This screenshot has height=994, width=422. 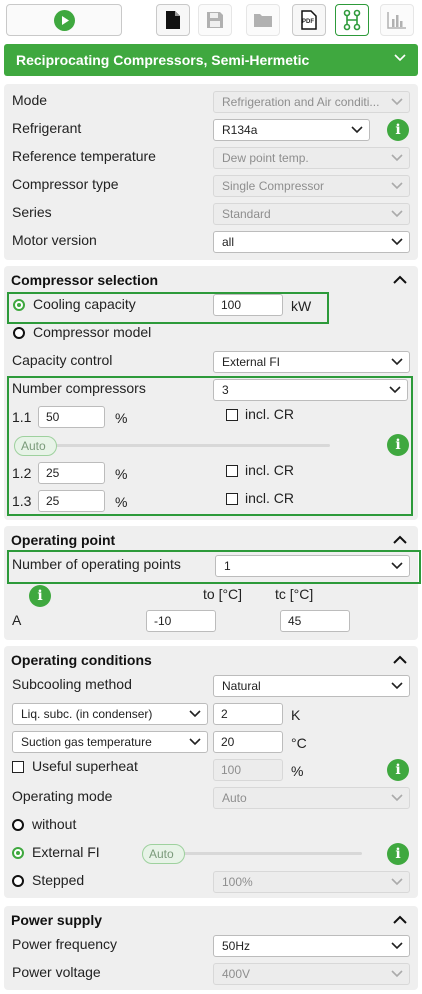 I want to click on number-operating-points-label: Number of operating points, so click(x=96, y=564).